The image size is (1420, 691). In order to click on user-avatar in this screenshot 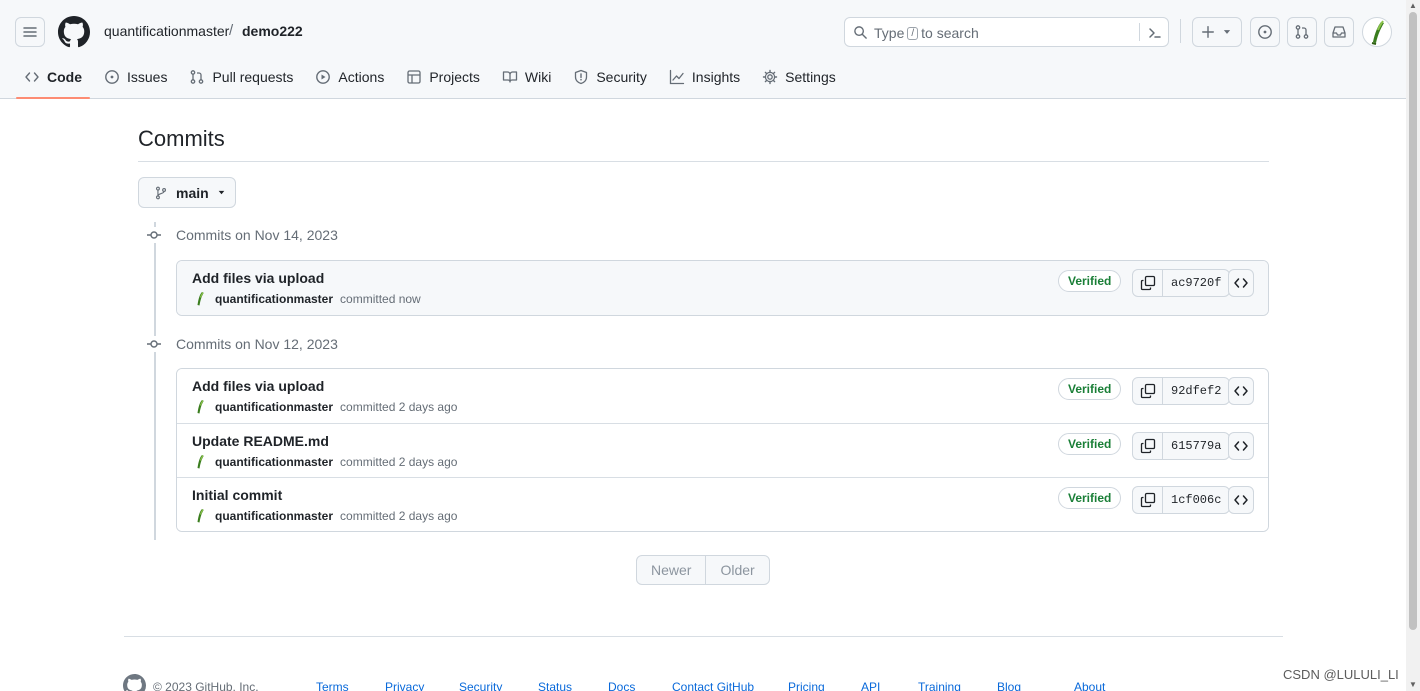, I will do `click(1377, 32)`.